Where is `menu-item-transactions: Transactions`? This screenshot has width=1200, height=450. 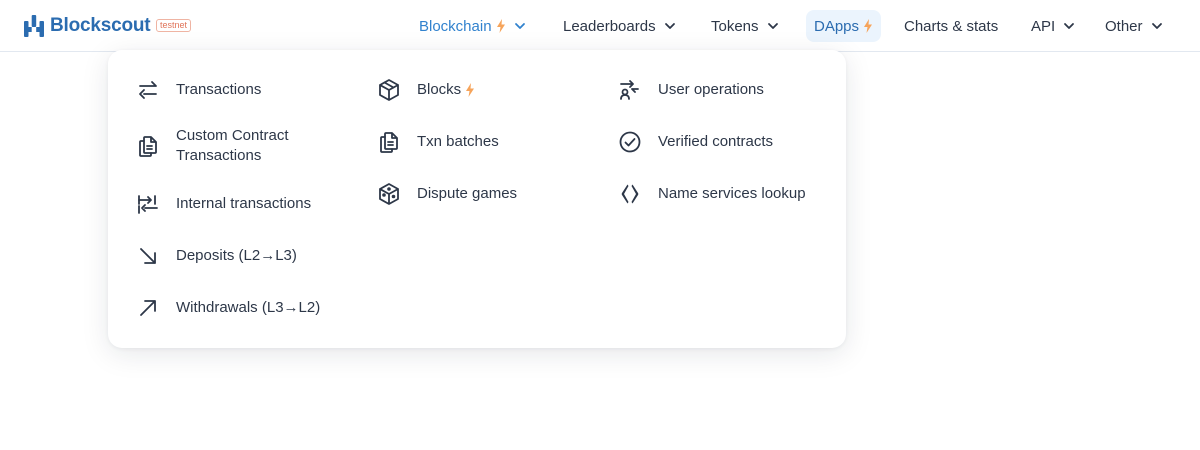 menu-item-transactions: Transactions is located at coordinates (198, 90).